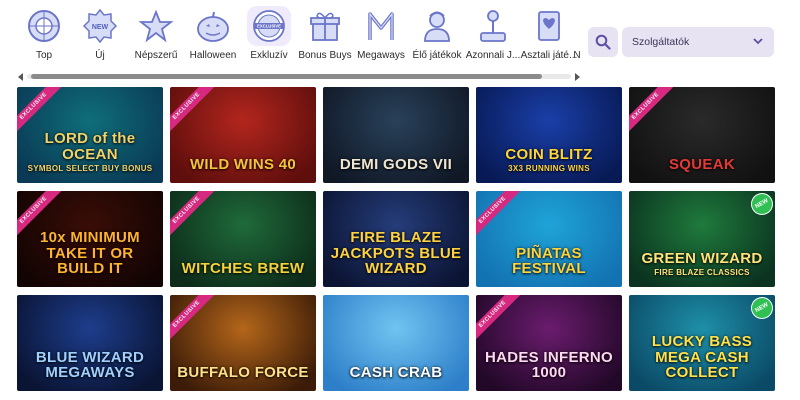 The width and height of the screenshot is (800, 400). Describe the element at coordinates (702, 272) in the screenshot. I see `game-subtitle: FIRE BLAZE CLASSICS` at that location.